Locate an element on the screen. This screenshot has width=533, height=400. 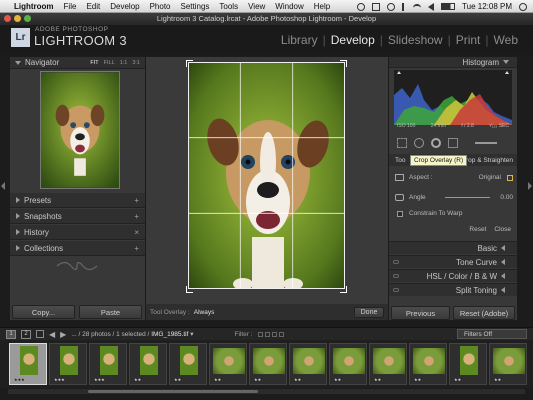
aspect-select: Original is located at coordinates (490, 177).